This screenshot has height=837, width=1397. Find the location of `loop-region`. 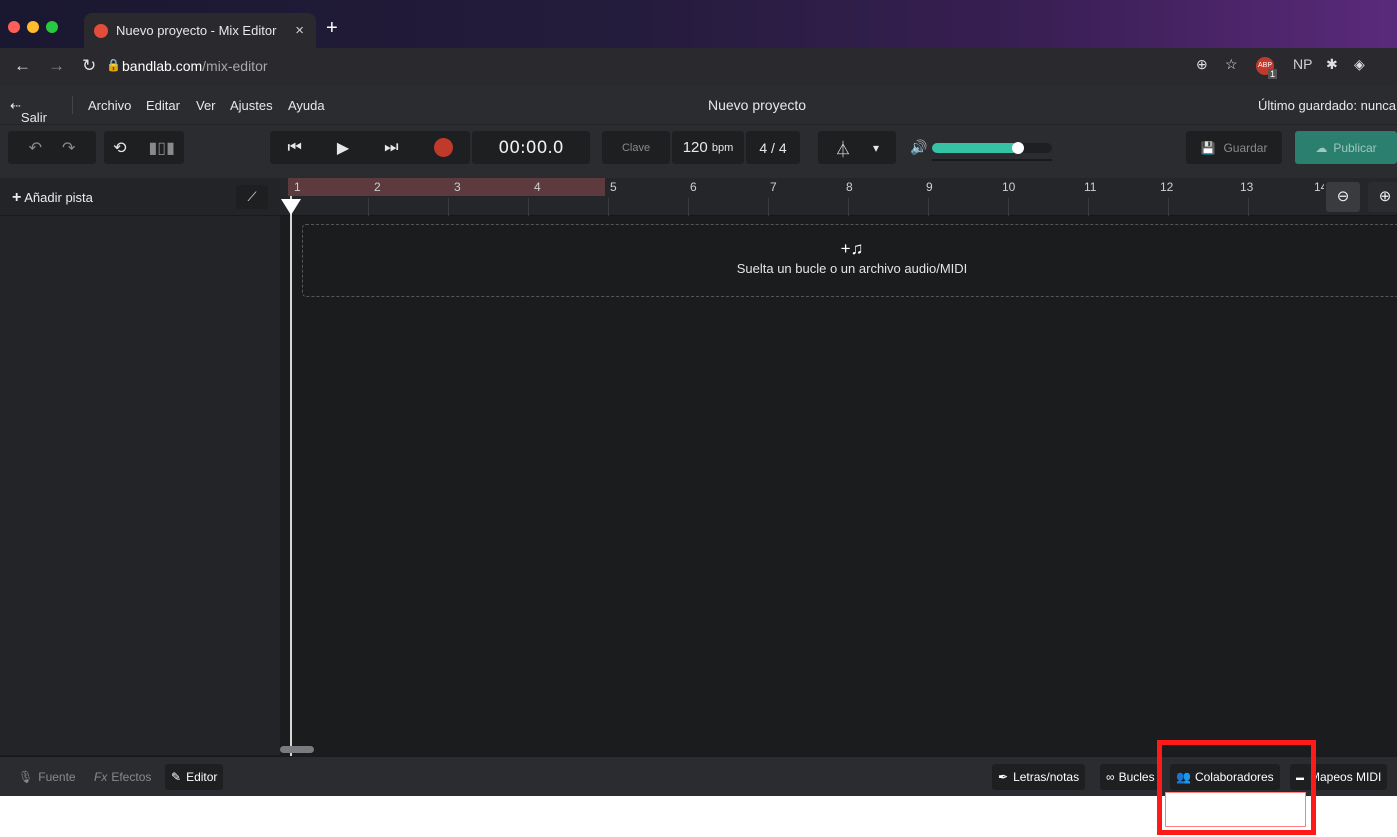

loop-region is located at coordinates (446, 187).